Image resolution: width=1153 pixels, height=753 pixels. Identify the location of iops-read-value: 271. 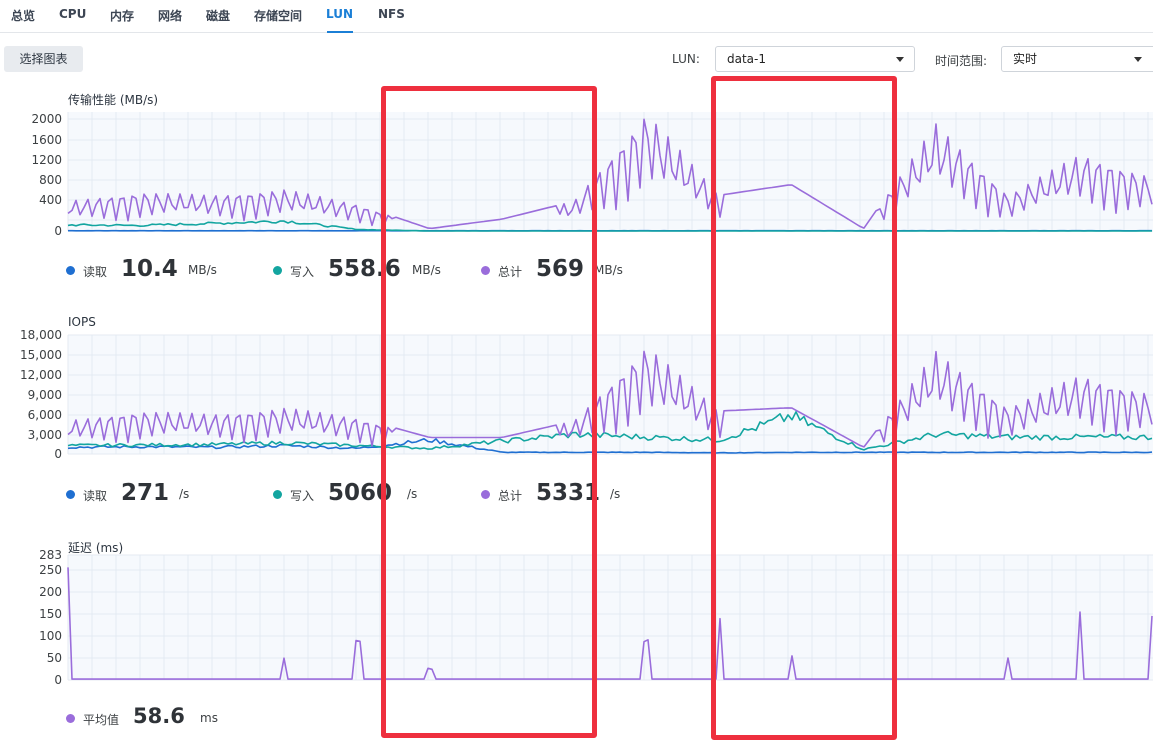
(145, 493).